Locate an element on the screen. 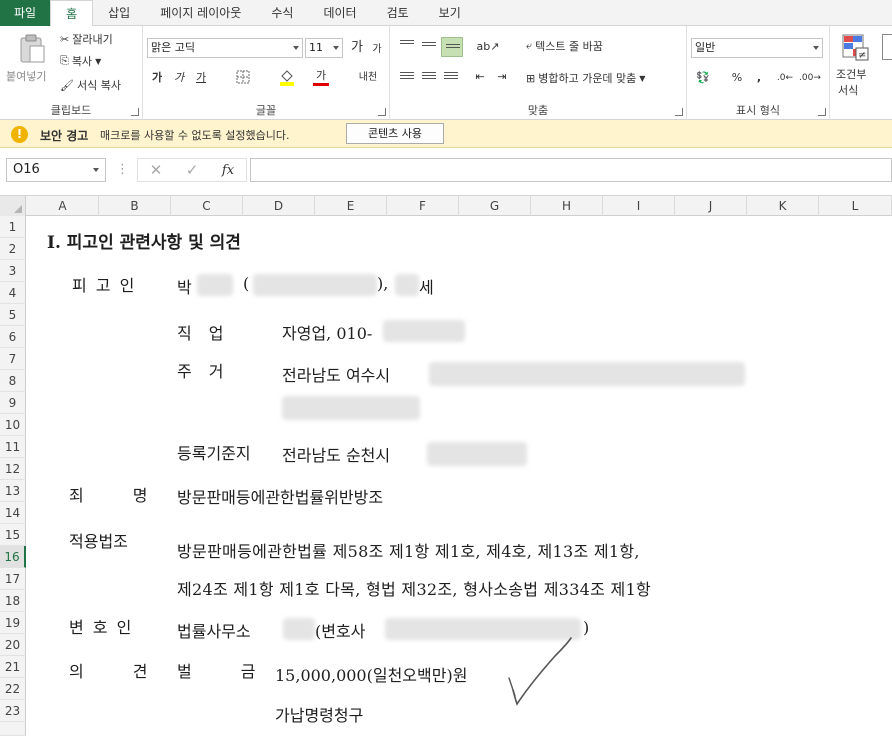 Image resolution: width=892 pixels, height=736 pixels. font-color-button: 가 is located at coordinates (321, 77).